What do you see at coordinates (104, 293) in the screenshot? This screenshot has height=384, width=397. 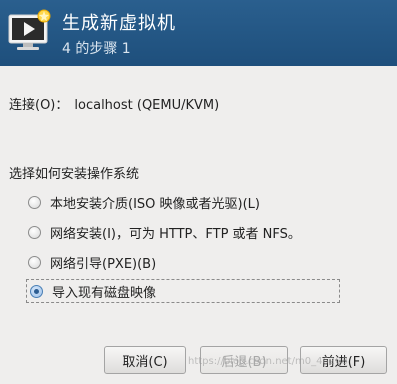 I see `option-import-disk-label: 导入现有磁盘映像` at bounding box center [104, 293].